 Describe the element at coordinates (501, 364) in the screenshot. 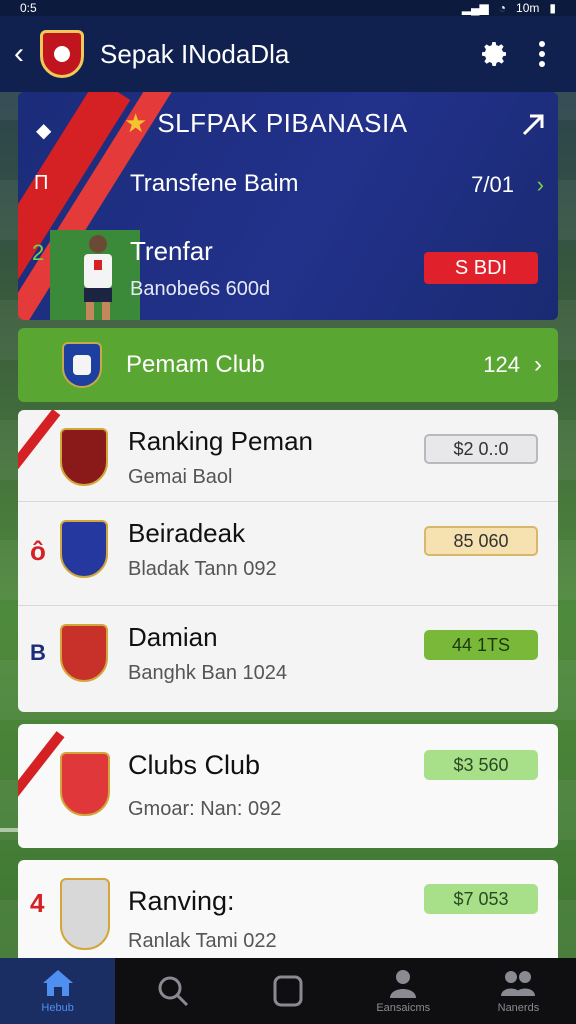

I see `club-bar-value: 124` at that location.